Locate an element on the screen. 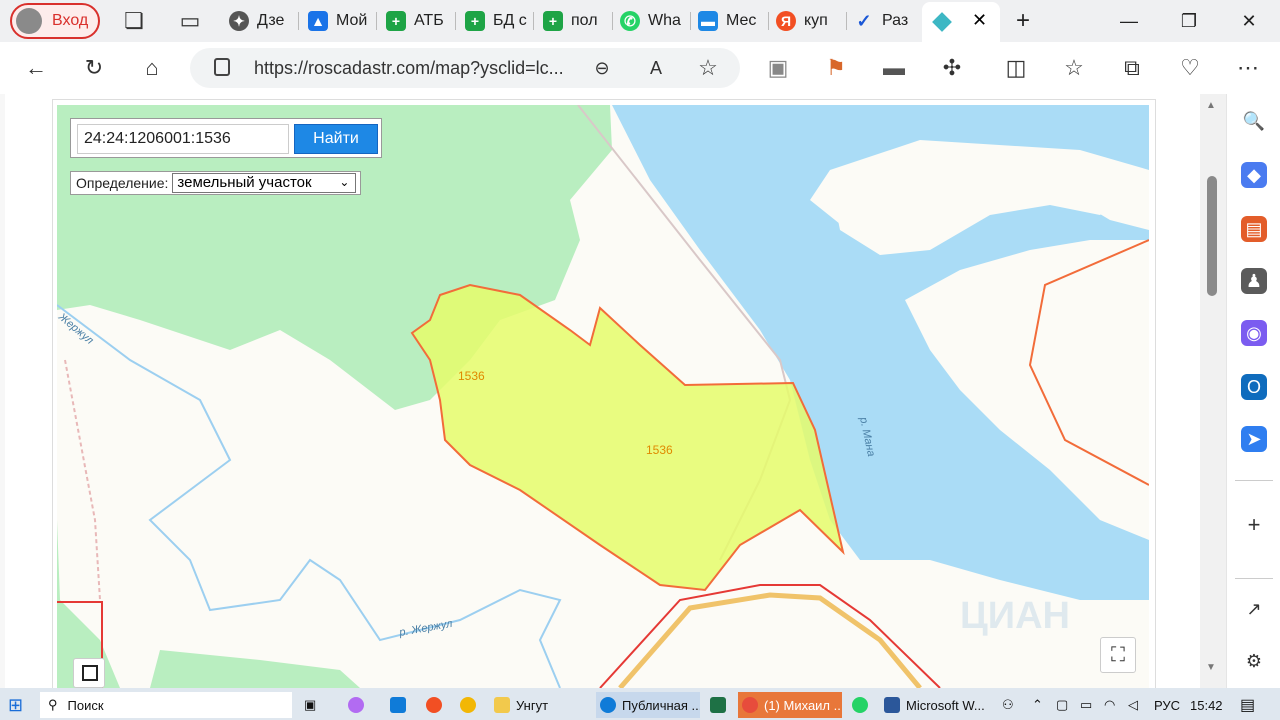 Image resolution: width=1280 pixels, height=720 pixels. dzen-icon: ✦ is located at coordinates (239, 21).